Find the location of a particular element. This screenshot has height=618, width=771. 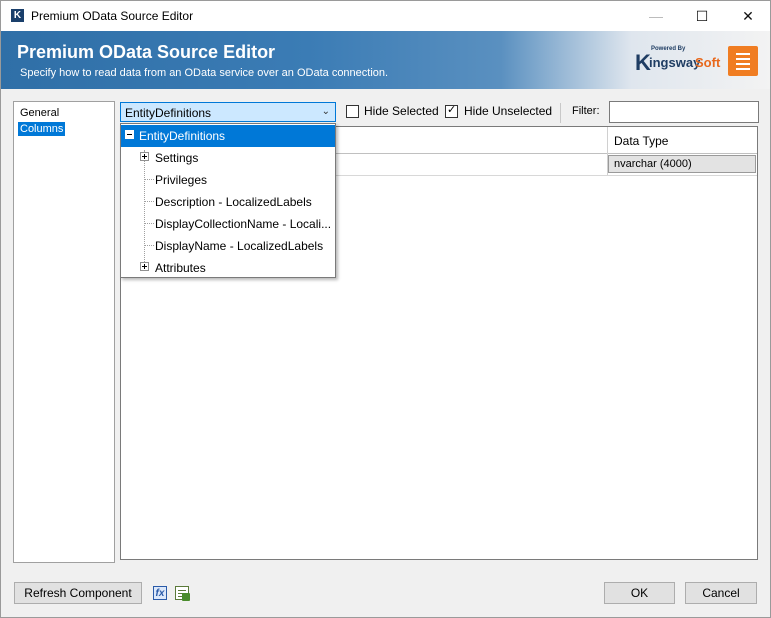

close-button: ✕ is located at coordinates (748, 16).